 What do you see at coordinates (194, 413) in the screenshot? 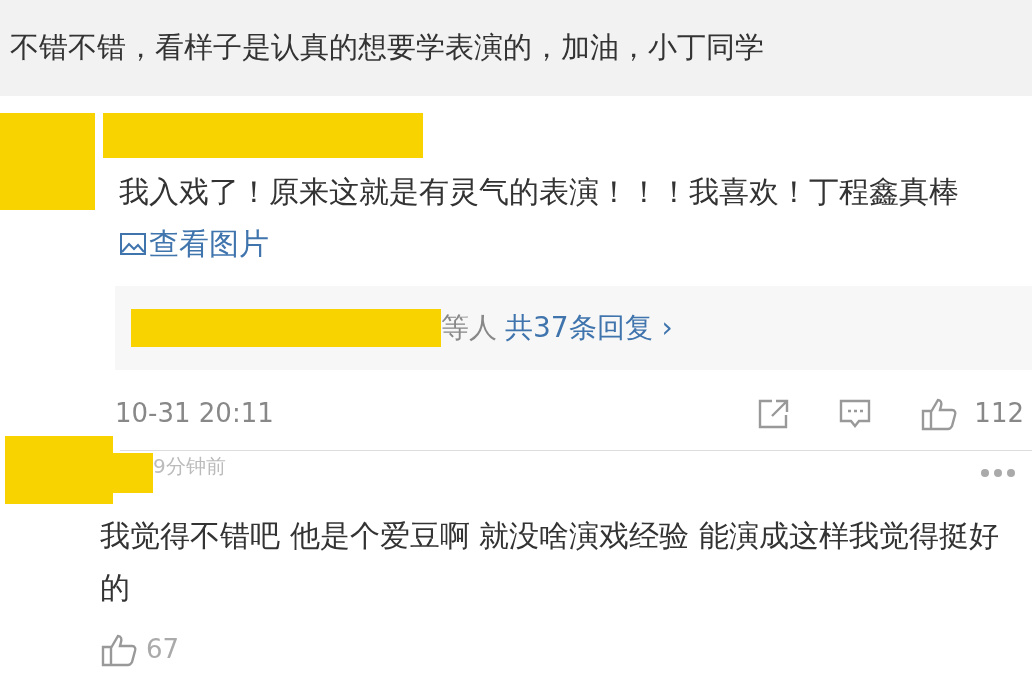
I see `comment-time: 10-31 20:11` at bounding box center [194, 413].